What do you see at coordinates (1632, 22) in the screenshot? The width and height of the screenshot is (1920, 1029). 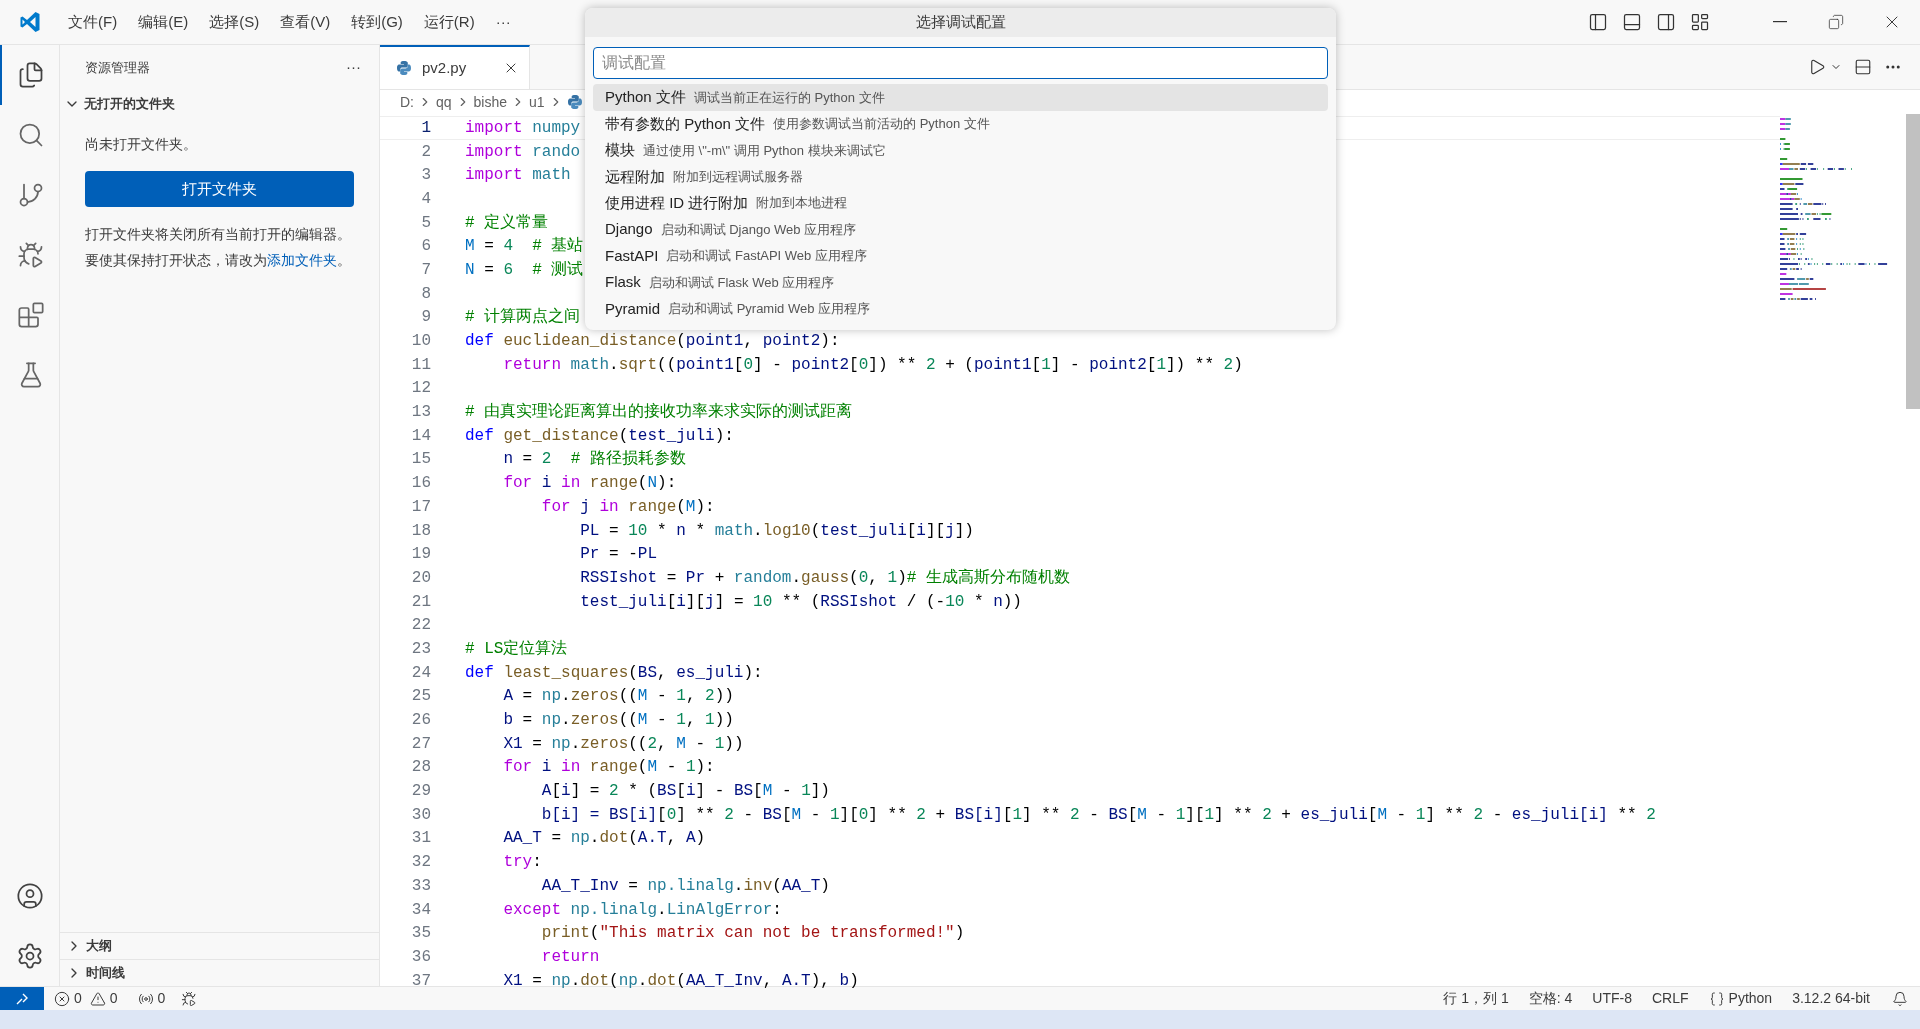 I see `panel-toggle-icon` at bounding box center [1632, 22].